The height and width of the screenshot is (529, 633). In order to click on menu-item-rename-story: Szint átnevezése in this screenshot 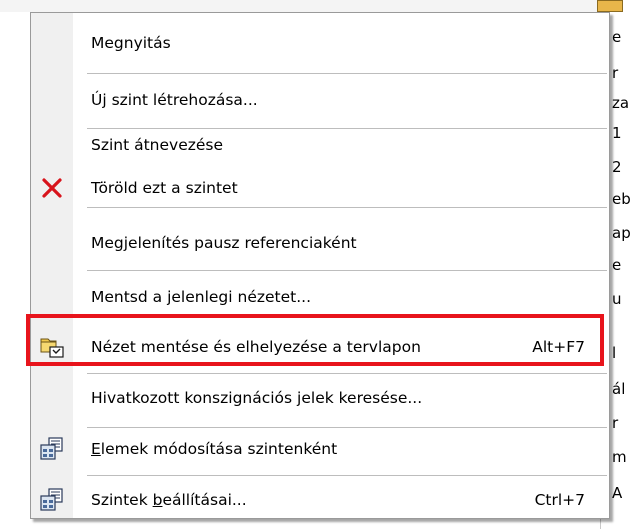, I will do `click(320, 145)`.